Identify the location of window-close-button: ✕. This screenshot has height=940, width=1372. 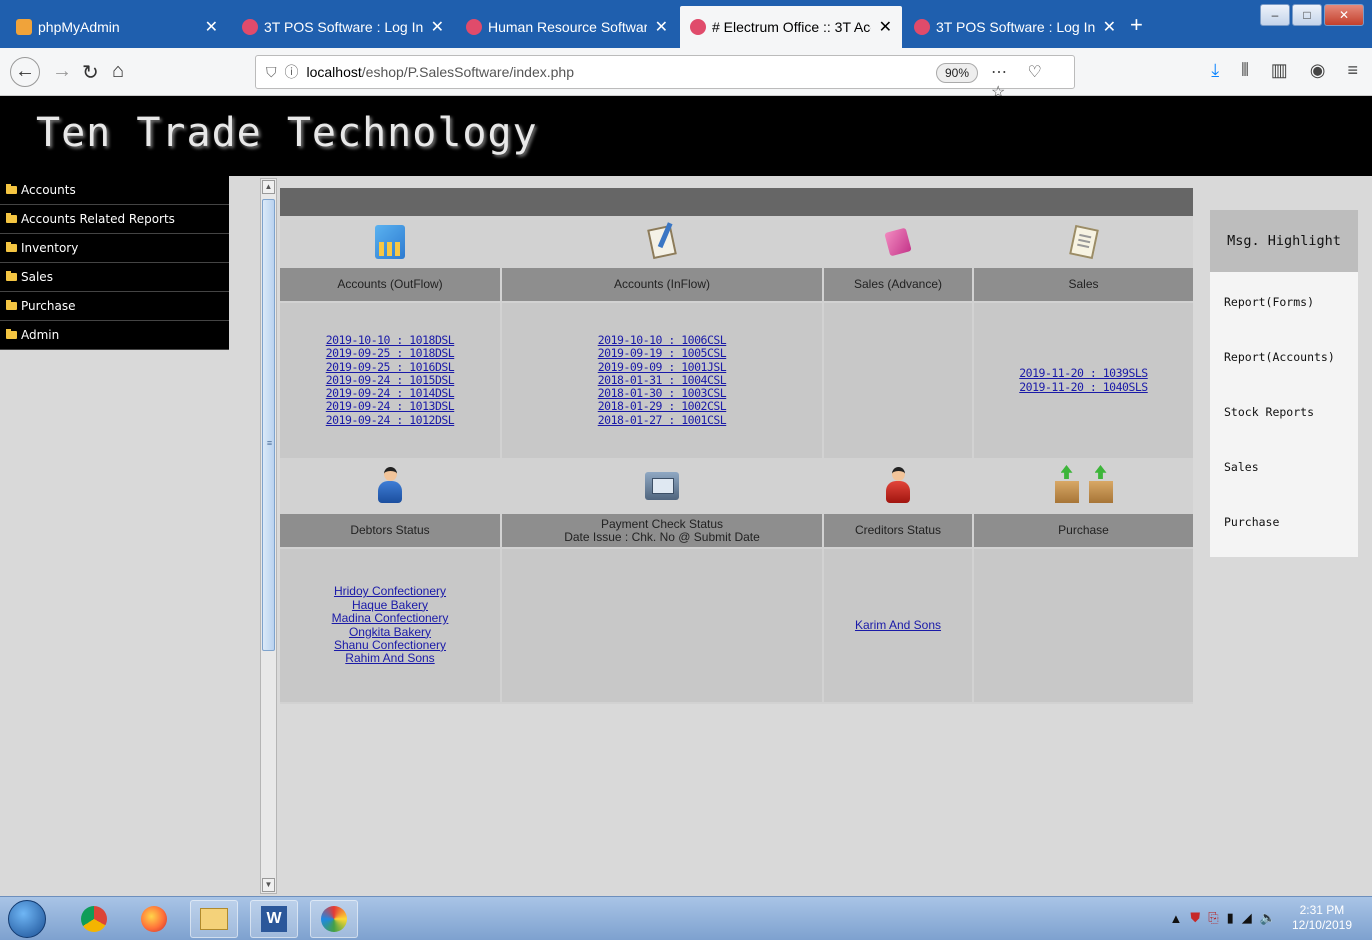
(1344, 15).